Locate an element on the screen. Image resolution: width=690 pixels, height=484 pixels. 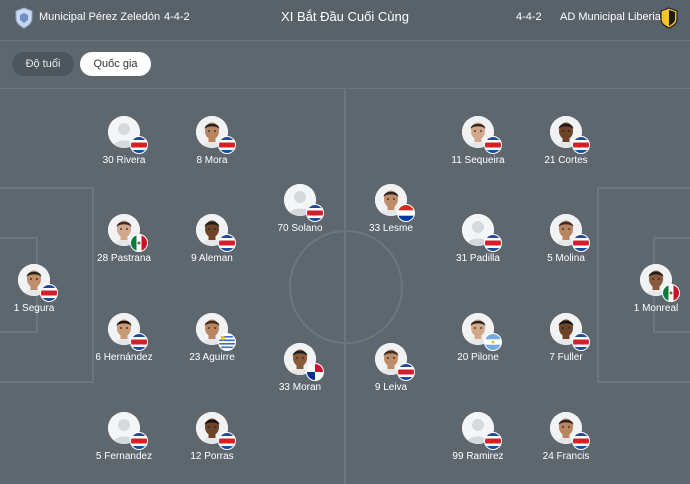
player-name: 70 Solano is located at coordinates (300, 228).